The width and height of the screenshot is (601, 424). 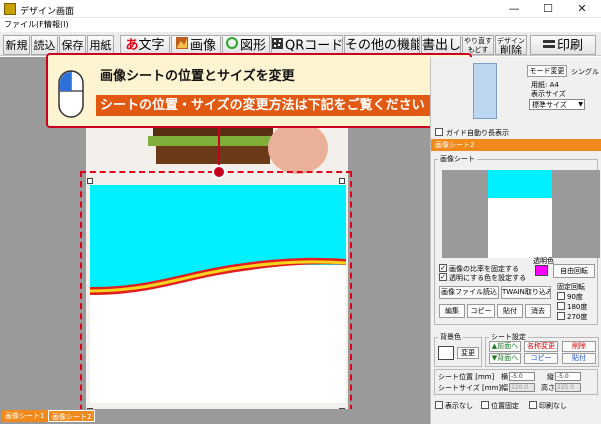 I want to click on callout-anchor-dot, so click(x=219, y=172).